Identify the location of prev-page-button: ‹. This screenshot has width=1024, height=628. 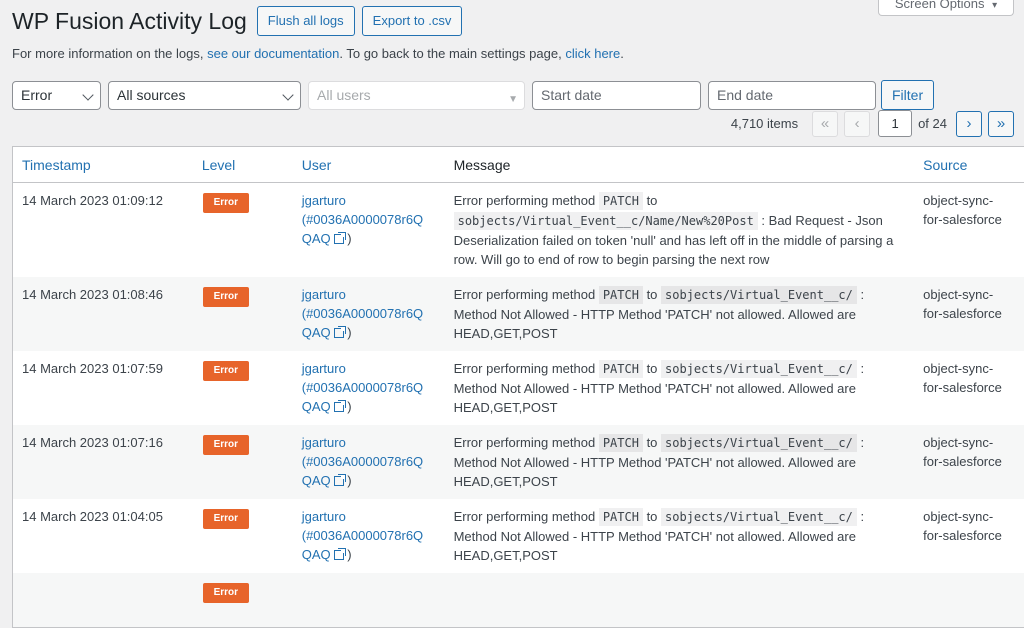
(857, 123).